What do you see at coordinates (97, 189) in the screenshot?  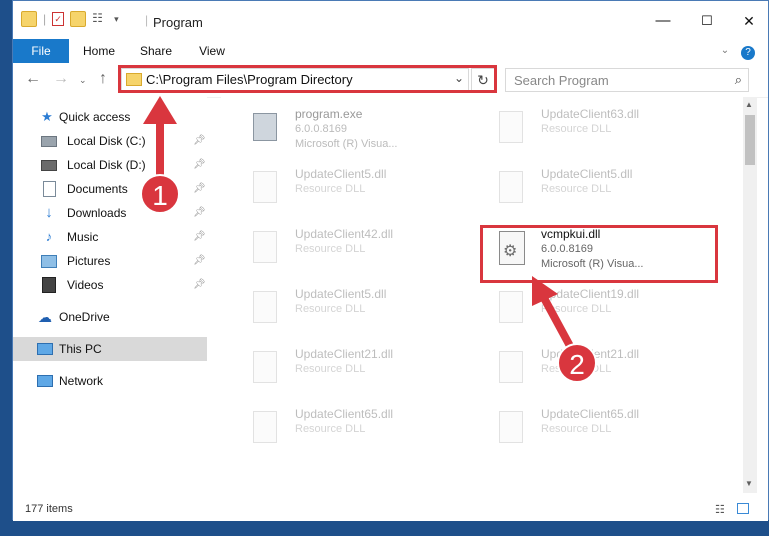 I see `sidebar-item-label: Documents` at bounding box center [97, 189].